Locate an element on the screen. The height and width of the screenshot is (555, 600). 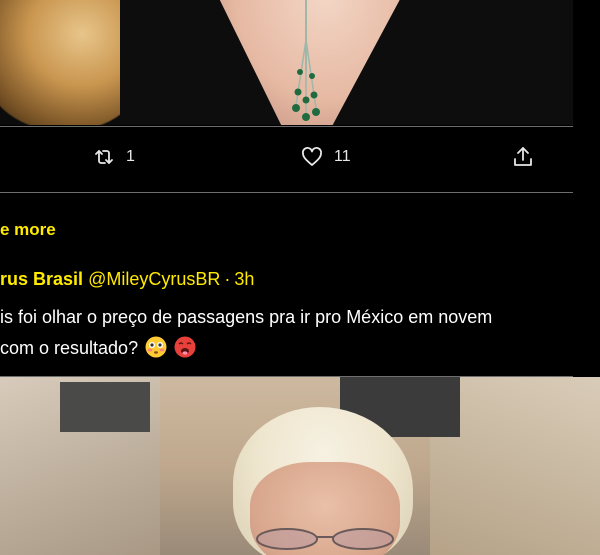
retweet-button: 1 is located at coordinates (113, 157).